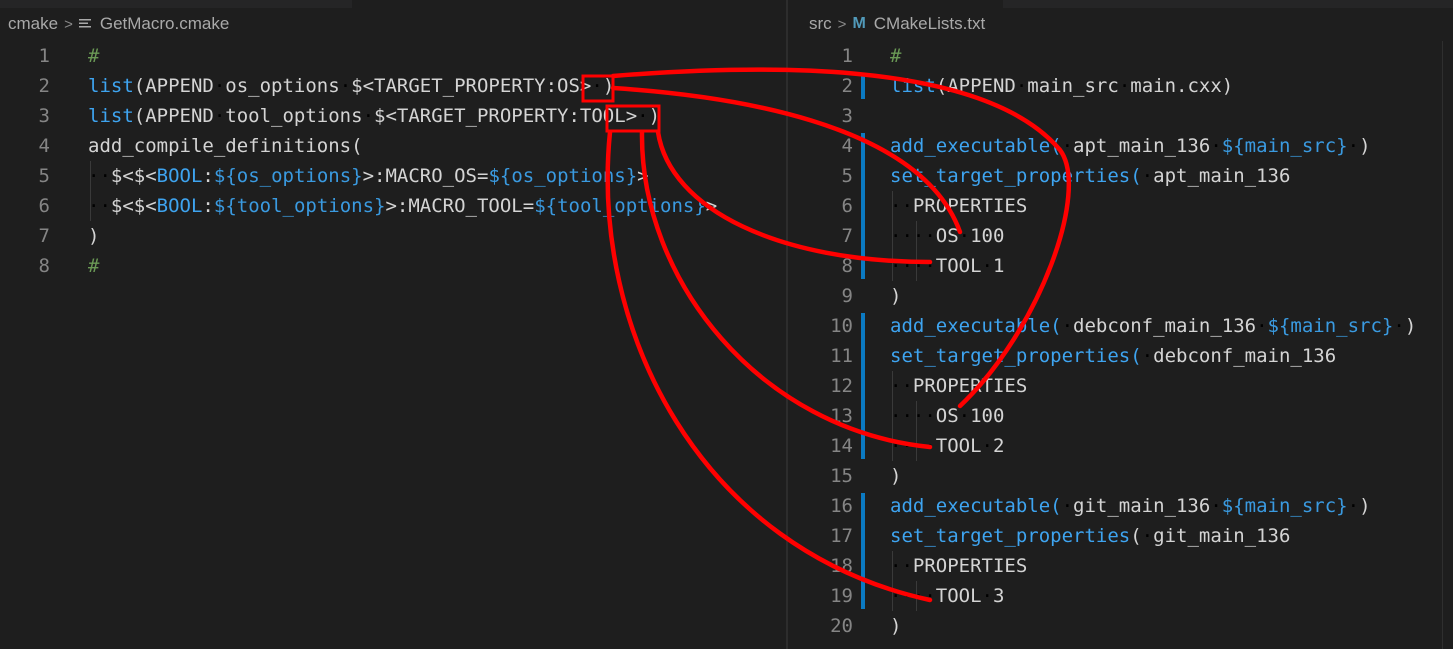  Describe the element at coordinates (987, 236) in the screenshot. I see `code-token: 100` at that location.